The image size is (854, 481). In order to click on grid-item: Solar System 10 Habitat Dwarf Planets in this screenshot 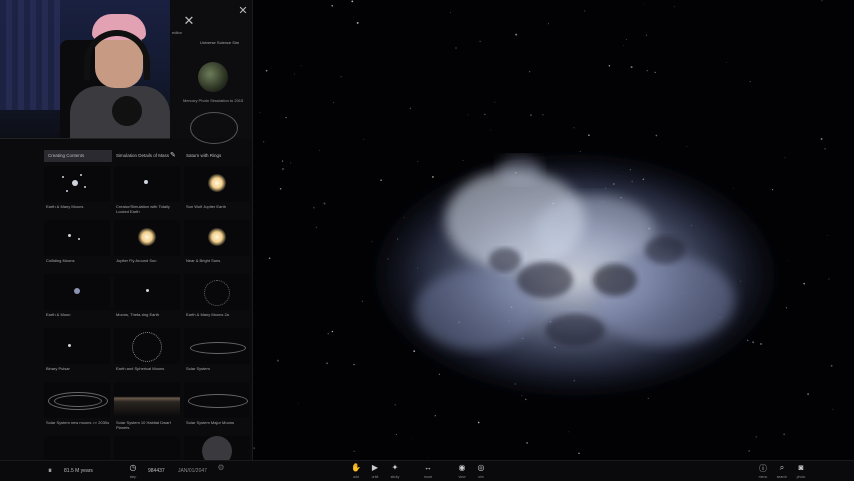, I will do `click(147, 407)`.